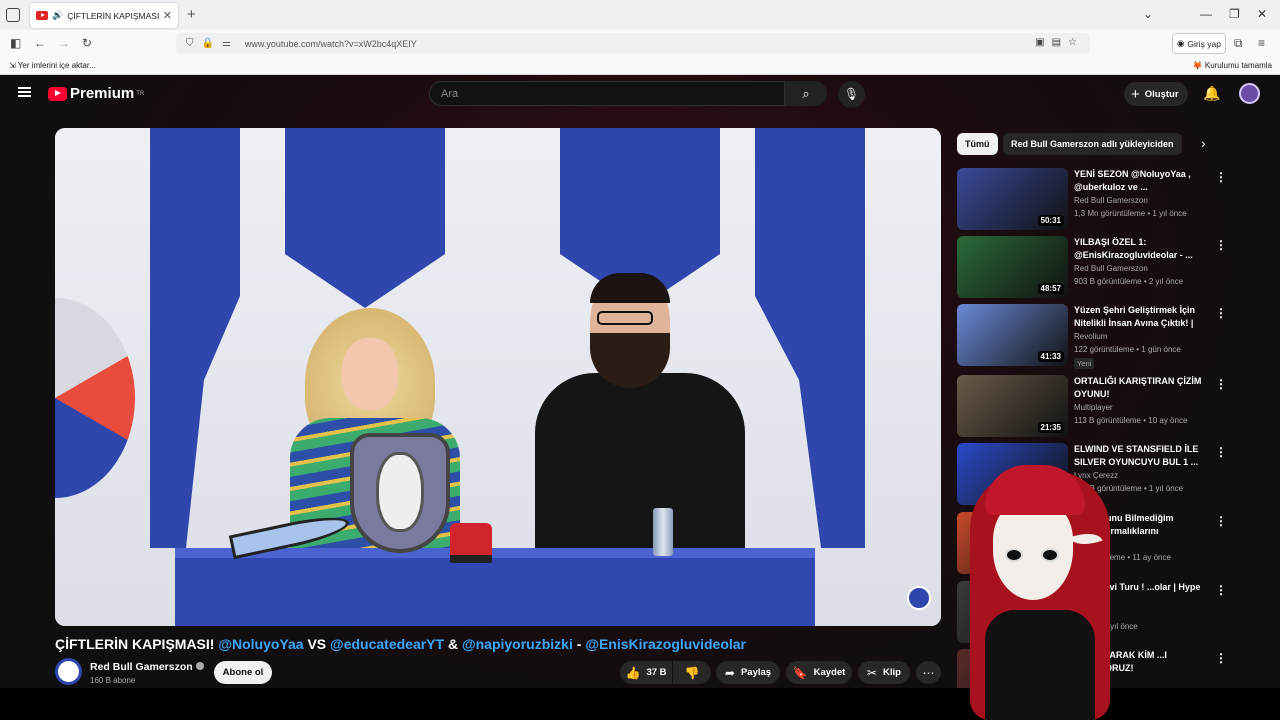 This screenshot has width=1280, height=720. I want to click on url-text: www.youtube.com/watch?v=xW2bc4qXEIY, so click(331, 44).